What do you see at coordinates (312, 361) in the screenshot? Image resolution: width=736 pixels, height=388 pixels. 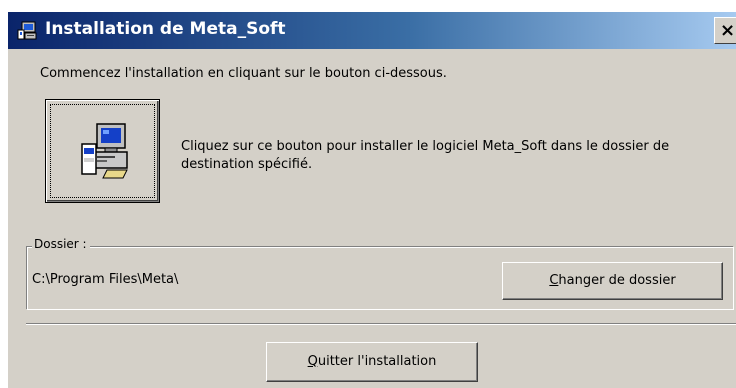 I see `quit-mnemonic: Q` at bounding box center [312, 361].